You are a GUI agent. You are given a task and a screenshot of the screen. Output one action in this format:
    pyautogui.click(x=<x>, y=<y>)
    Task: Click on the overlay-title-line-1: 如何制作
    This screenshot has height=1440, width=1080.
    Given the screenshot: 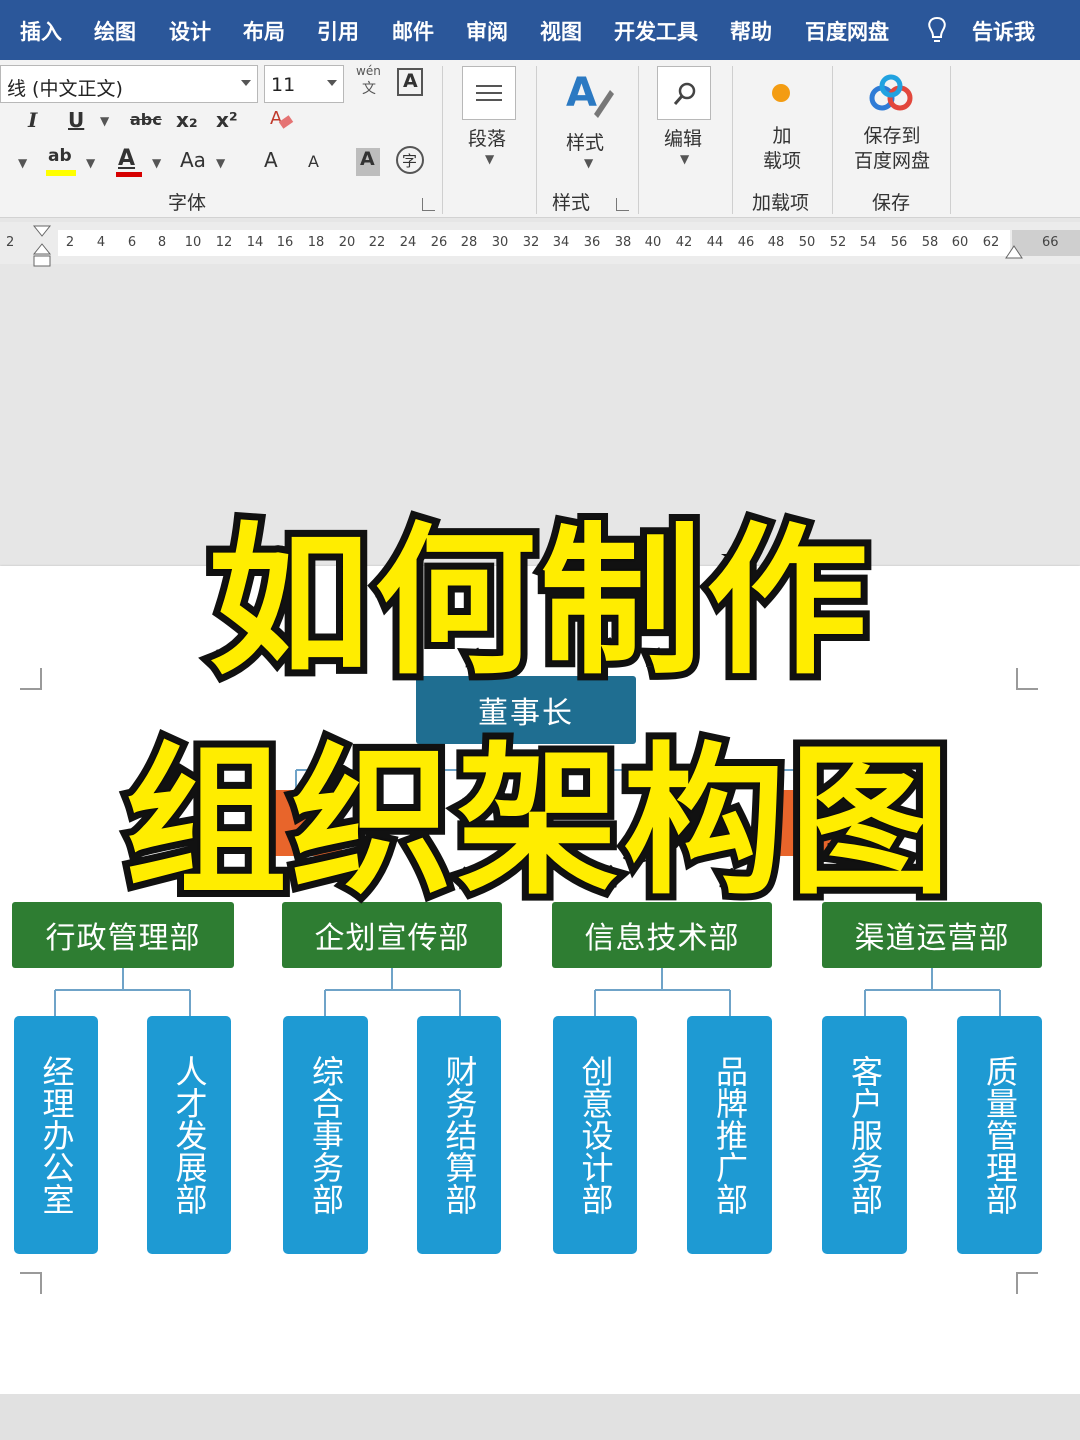 What is the action you would take?
    pyautogui.click(x=538, y=603)
    